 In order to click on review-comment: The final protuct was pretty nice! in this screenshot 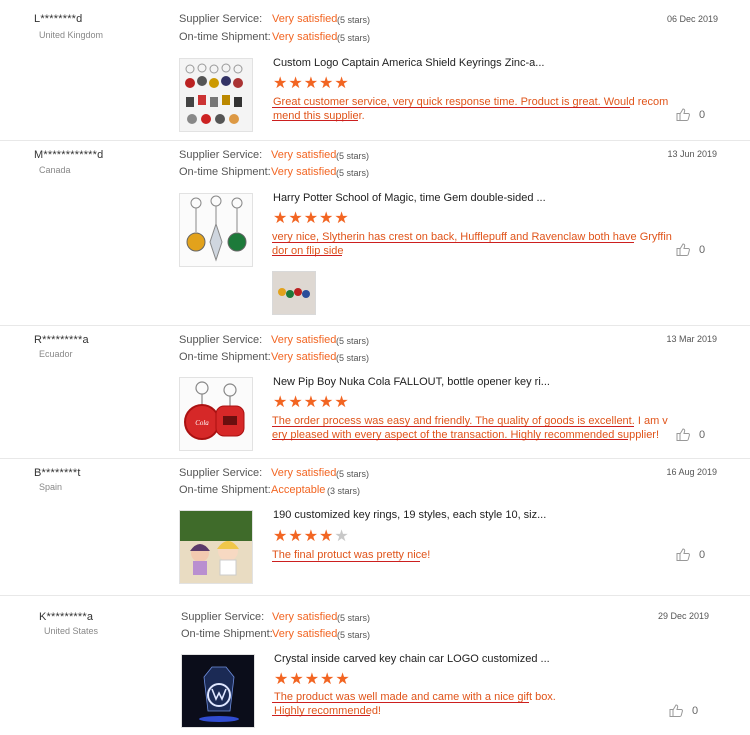, I will do `click(351, 555)`.